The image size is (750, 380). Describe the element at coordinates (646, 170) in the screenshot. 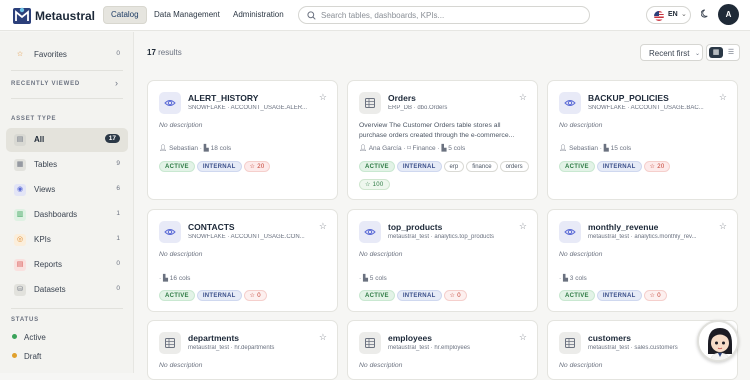

I see `asset-tags: ACTIVE INTERNAL ☆ 20` at that location.